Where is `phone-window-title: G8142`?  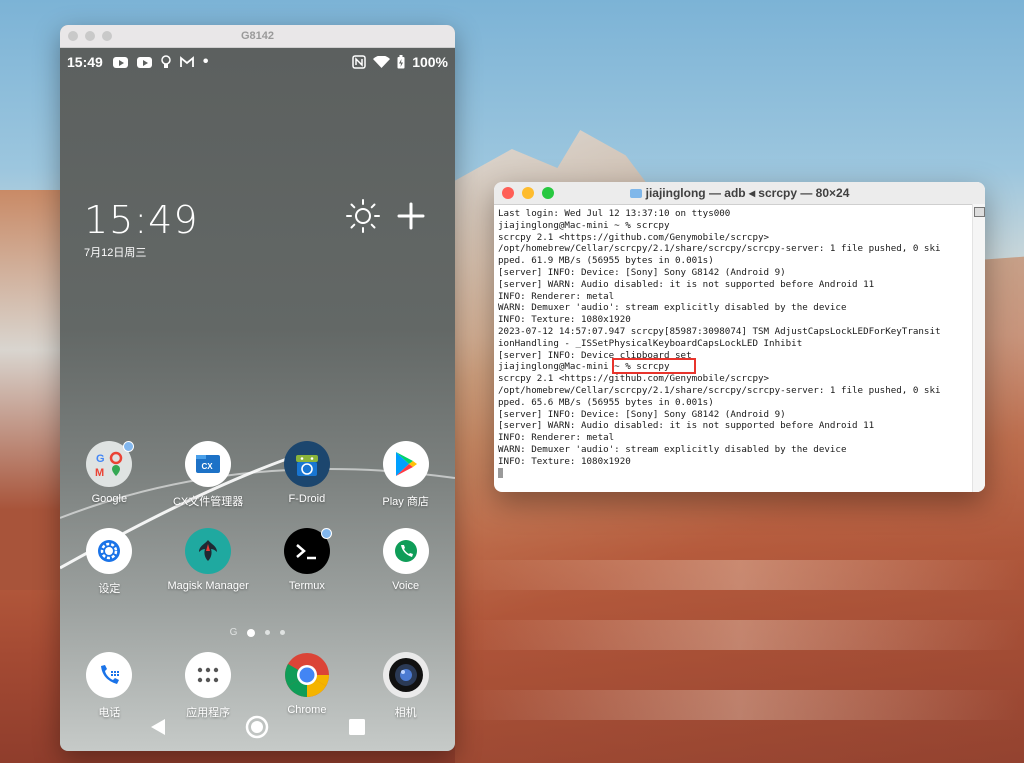 phone-window-title: G8142 is located at coordinates (257, 36).